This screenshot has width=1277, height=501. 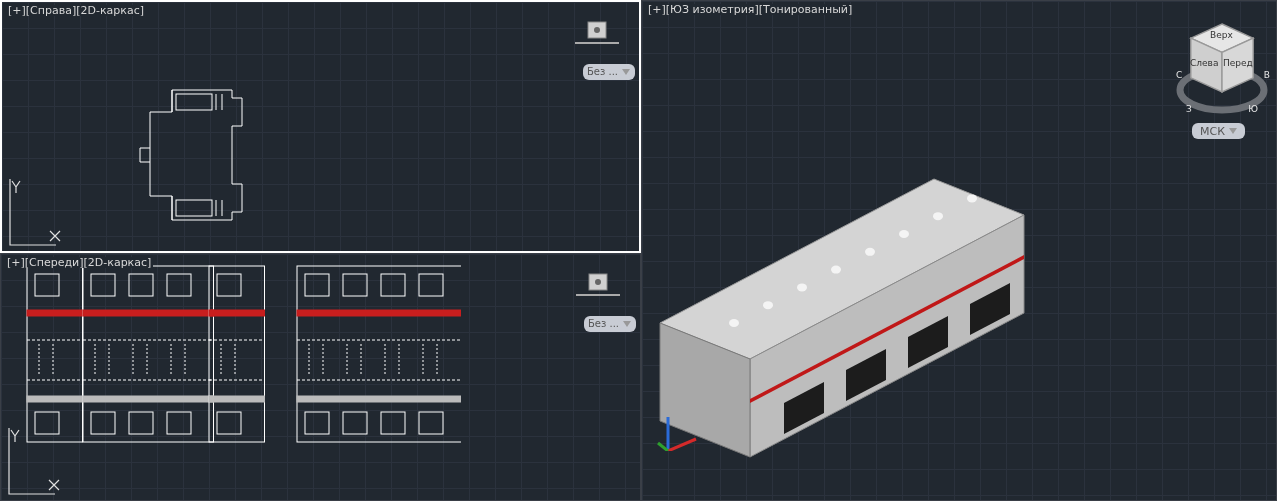 I want to click on cube-icon, so click(x=1222, y=58).